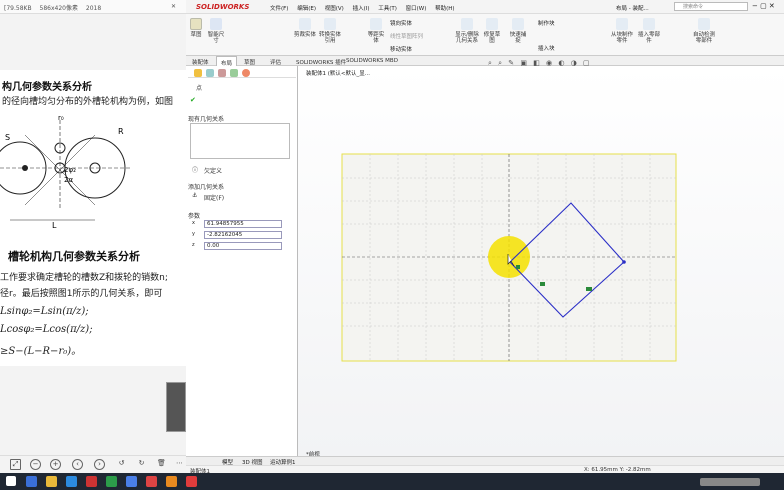  I want to click on pm-tab-strip, so click(242, 73).